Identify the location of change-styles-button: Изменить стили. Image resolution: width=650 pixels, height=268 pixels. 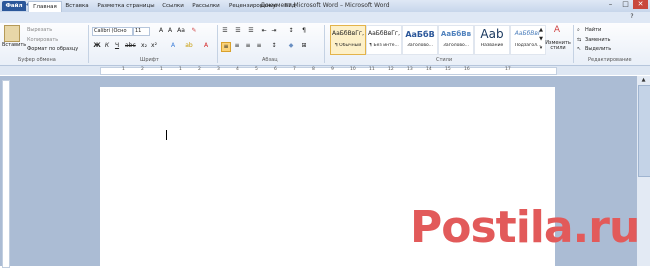
(558, 46).